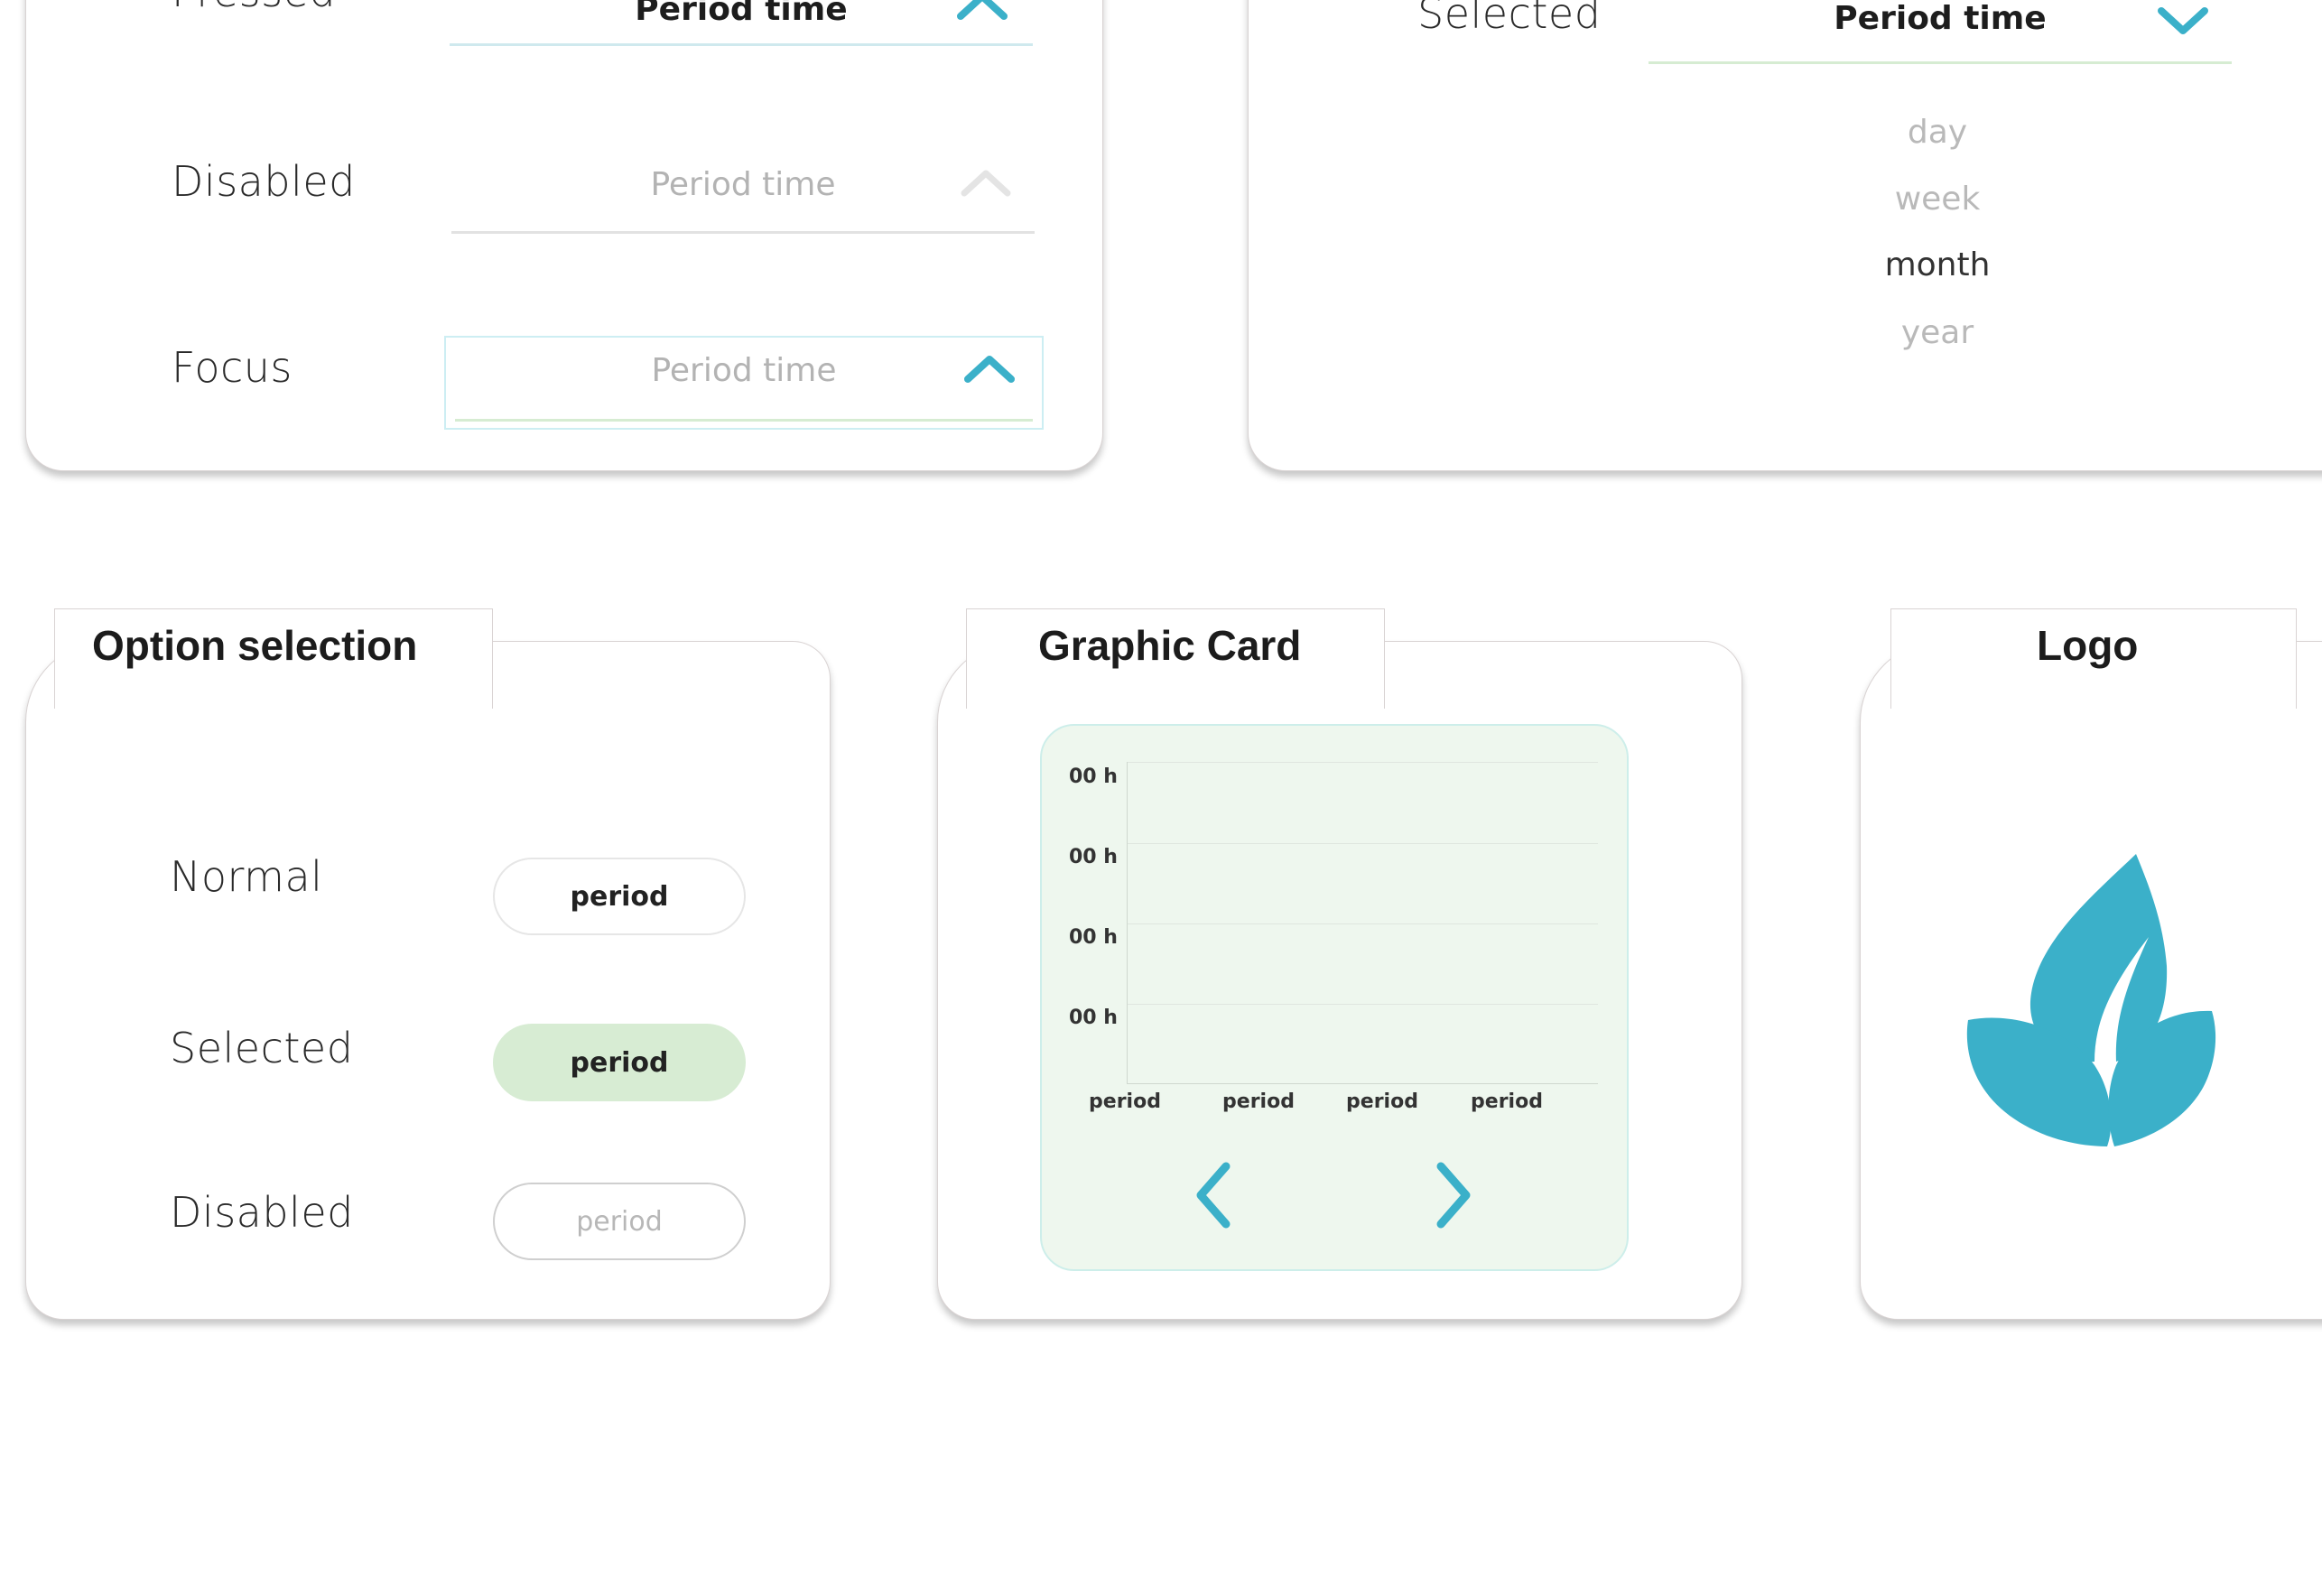 The image size is (2322, 1596). Describe the element at coordinates (262, 1048) in the screenshot. I see `option-selected-label: Selected` at that location.